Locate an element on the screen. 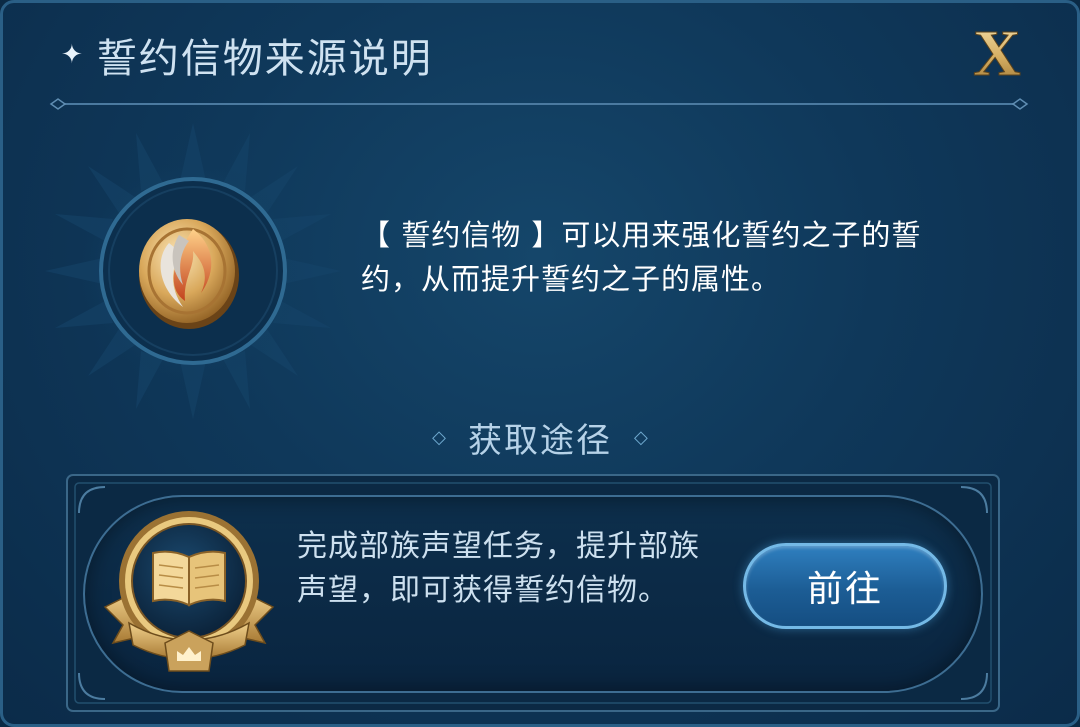 The image size is (1080, 727). go-button: 前往 is located at coordinates (845, 586).